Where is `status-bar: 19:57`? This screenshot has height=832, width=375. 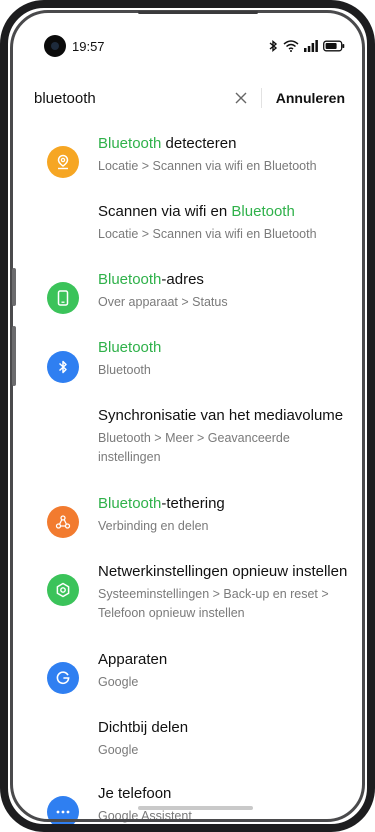
status-bar: 19:57 is located at coordinates (194, 46).